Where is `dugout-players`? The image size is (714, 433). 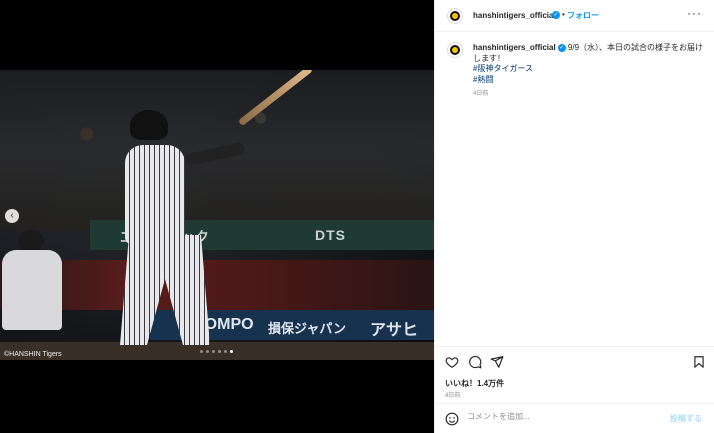
dugout-players is located at coordinates (217, 285).